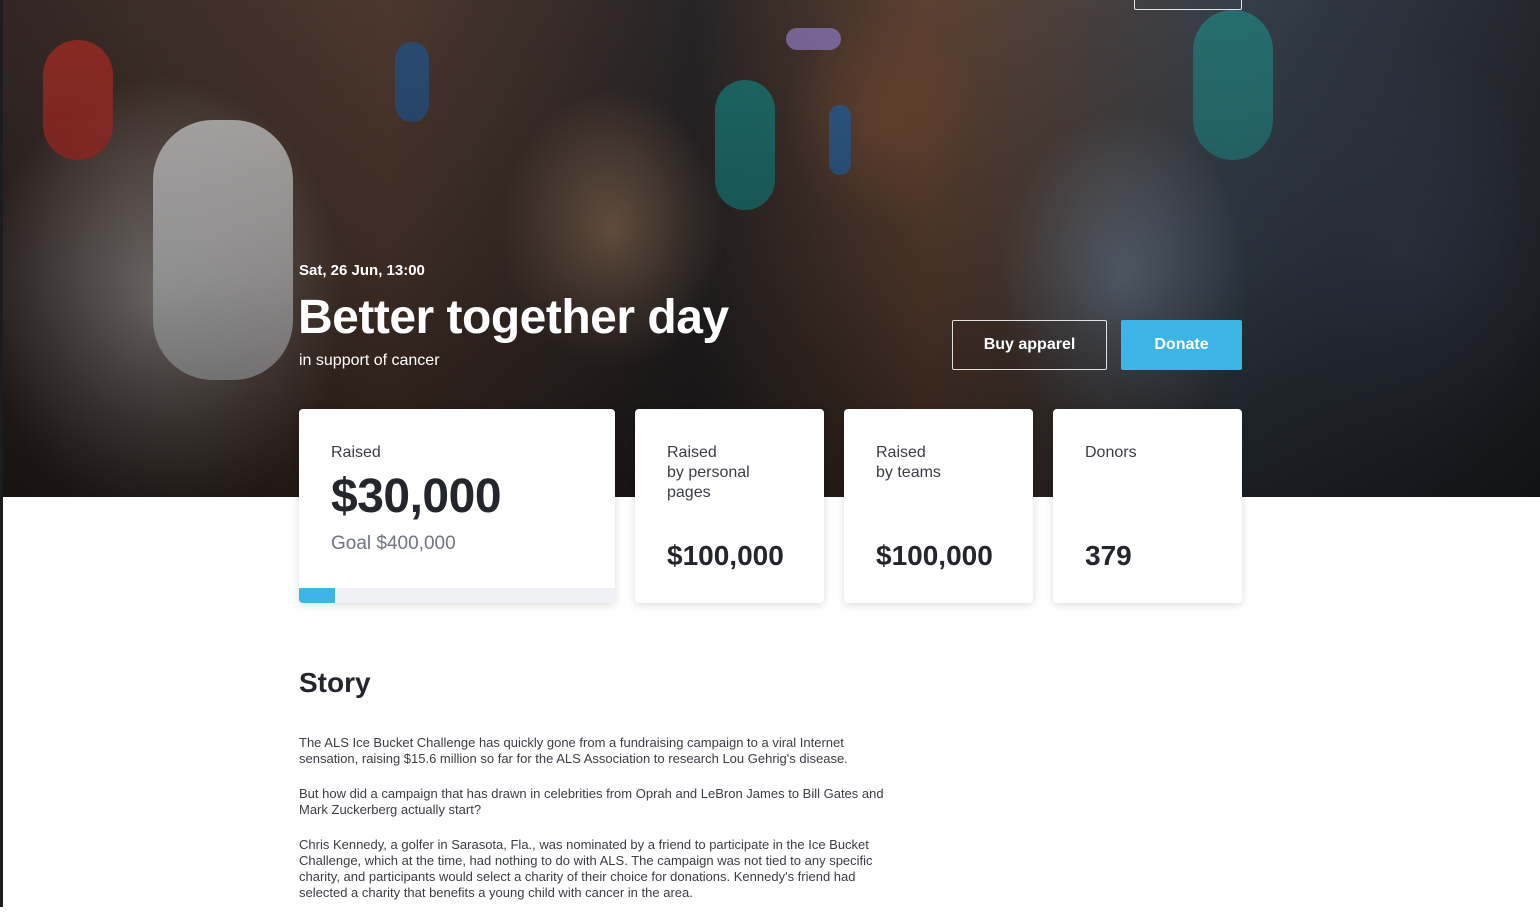  What do you see at coordinates (1181, 345) in the screenshot?
I see `donate-button: Donate` at bounding box center [1181, 345].